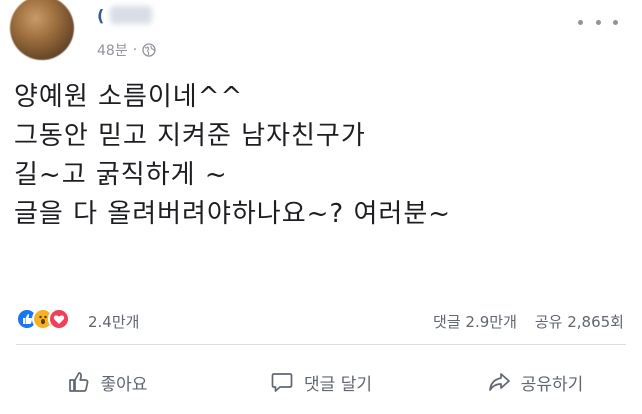 This screenshot has height=414, width=642. What do you see at coordinates (475, 321) in the screenshot?
I see `comment-count: 댓글 2.9만개` at bounding box center [475, 321].